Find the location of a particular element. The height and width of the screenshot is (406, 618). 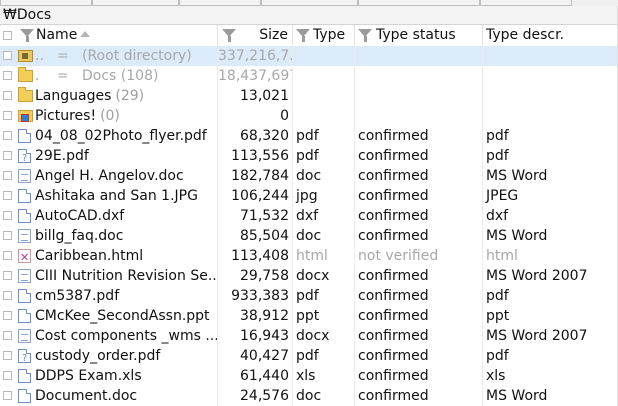

current-directory-label: Docs (108) is located at coordinates (120, 76).